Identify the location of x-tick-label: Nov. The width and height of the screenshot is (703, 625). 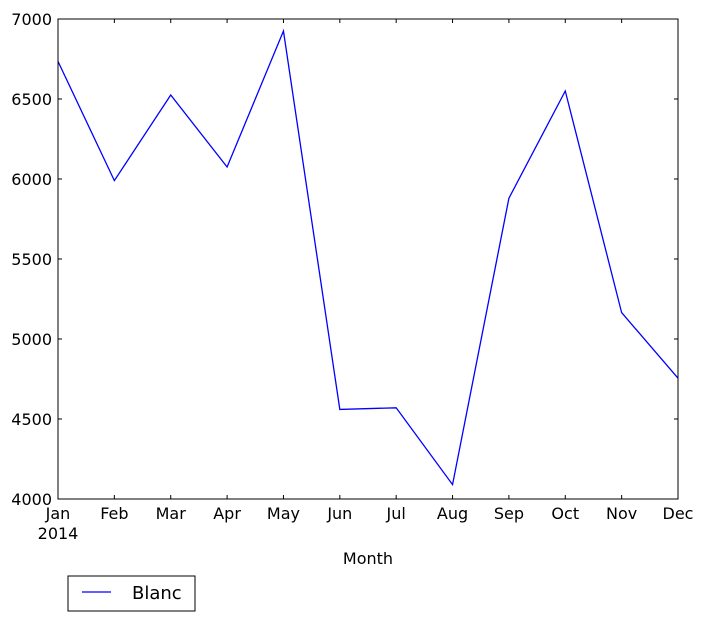
(621, 513).